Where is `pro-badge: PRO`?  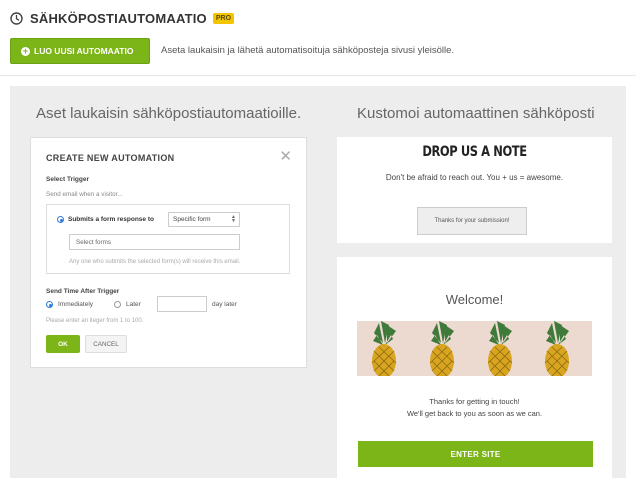
pro-badge: PRO is located at coordinates (223, 18).